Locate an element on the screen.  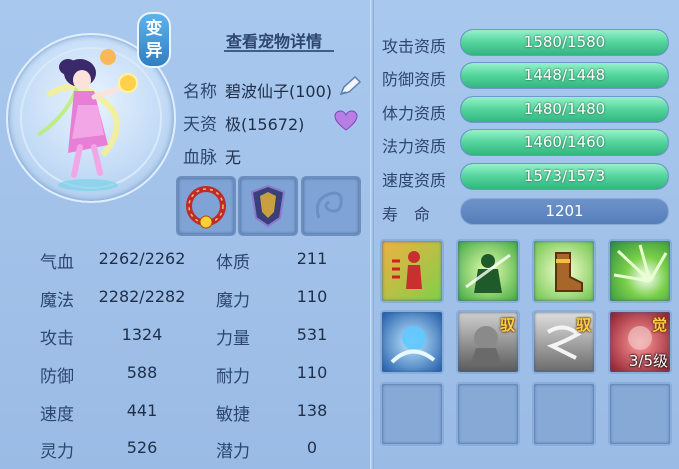
aptitude-label-defense: 防御资质 is located at coordinates (414, 79).